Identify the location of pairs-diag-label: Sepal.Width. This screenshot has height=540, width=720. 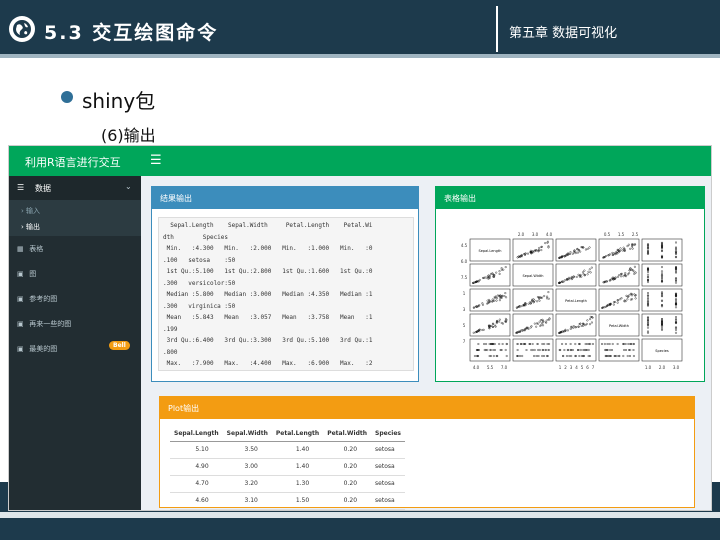
(533, 276).